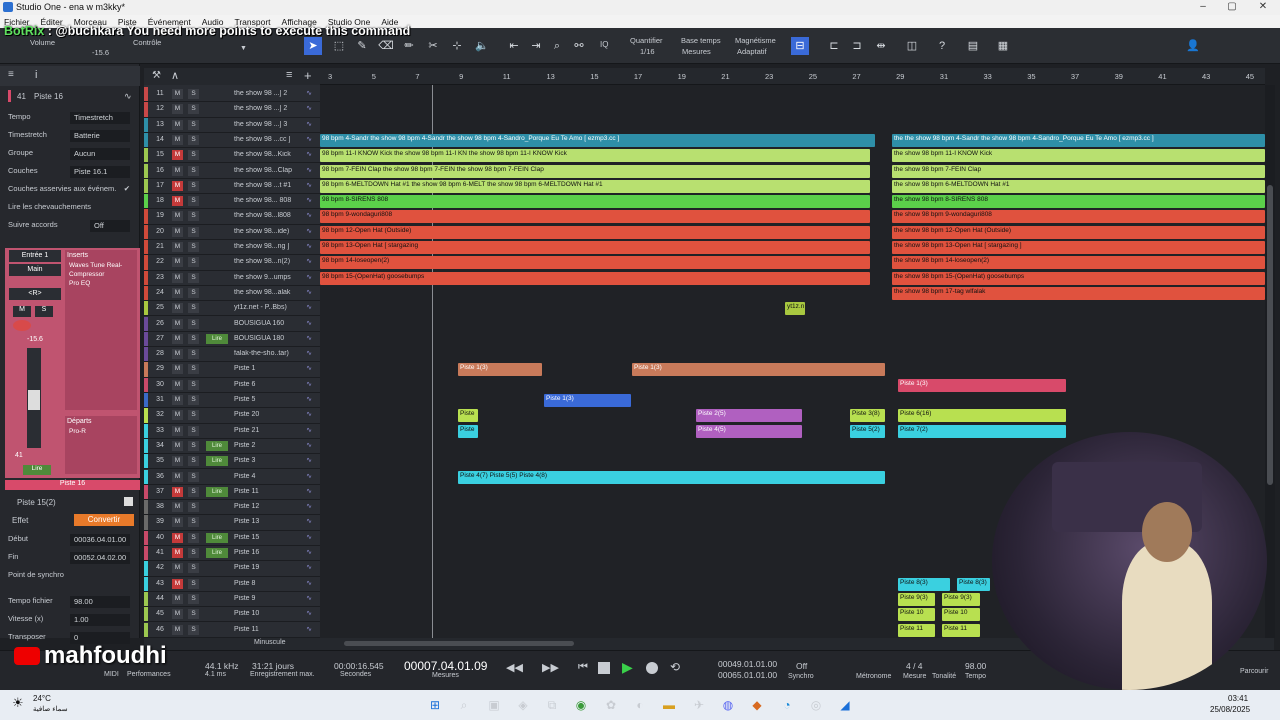 This screenshot has width=1280, height=720. Describe the element at coordinates (104, 520) in the screenshot. I see `convertir-button: Convertir` at that location.